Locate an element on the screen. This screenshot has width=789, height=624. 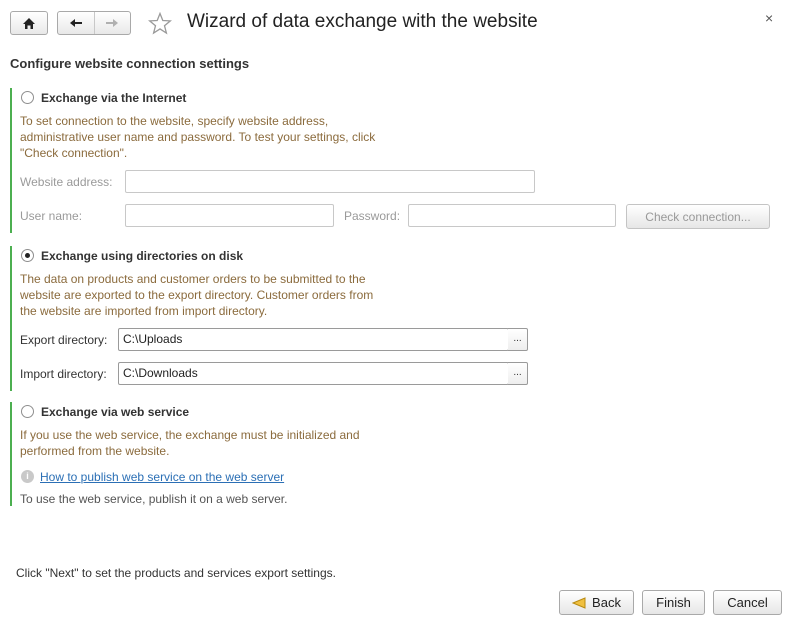
window-title: Wizard of data exchange with the website is located at coordinates (362, 21).